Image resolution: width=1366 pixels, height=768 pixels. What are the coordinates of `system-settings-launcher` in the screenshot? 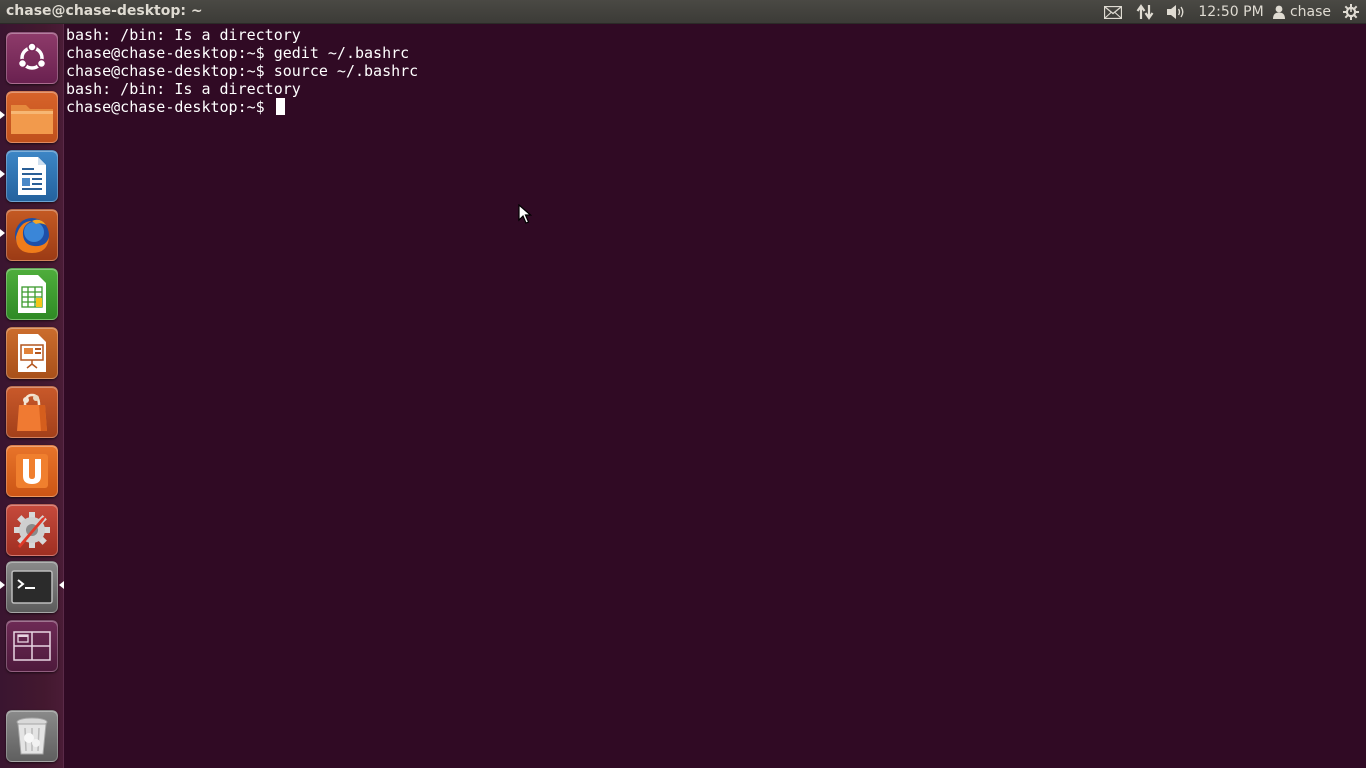 It's located at (32, 530).